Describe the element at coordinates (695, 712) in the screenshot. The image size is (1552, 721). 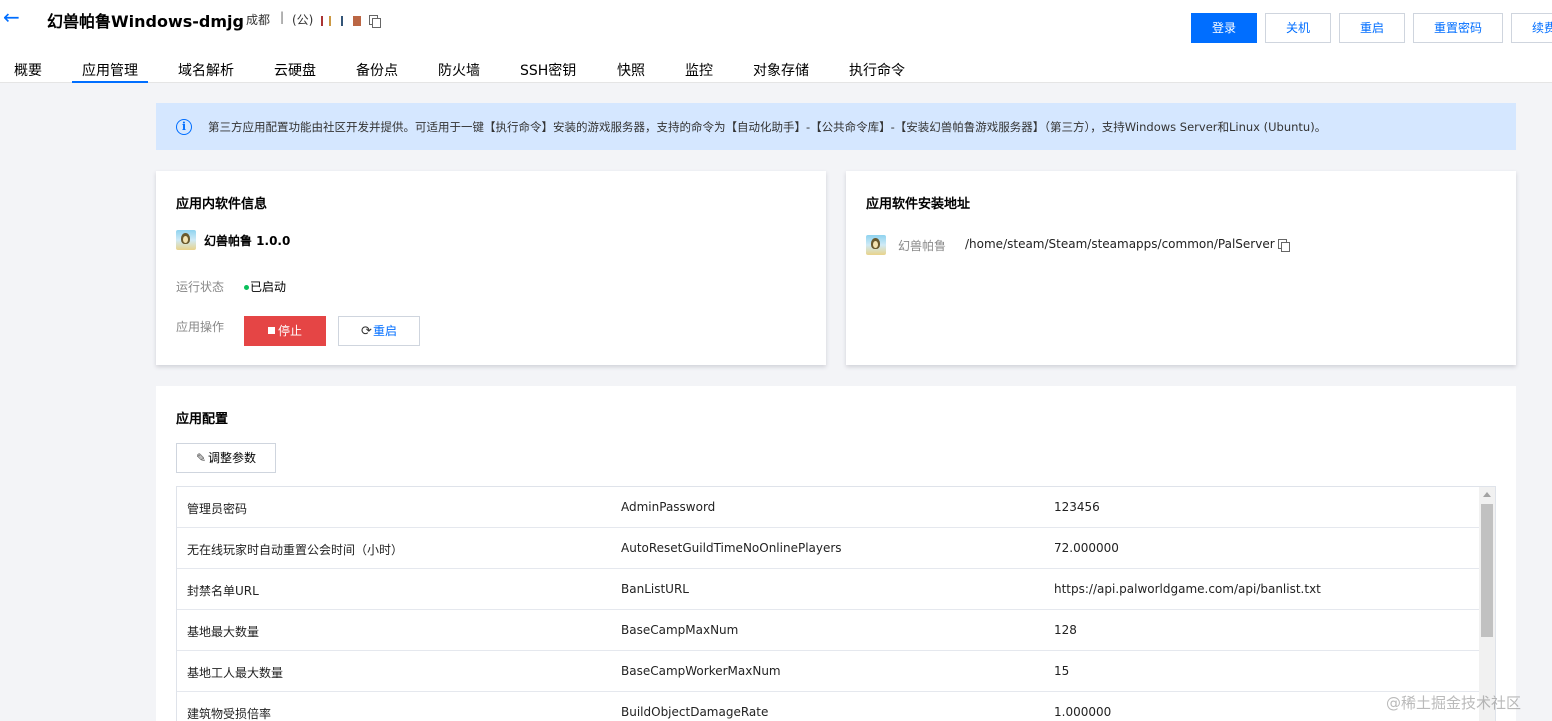
I see `config-key: BuildObjectDamageRate` at that location.